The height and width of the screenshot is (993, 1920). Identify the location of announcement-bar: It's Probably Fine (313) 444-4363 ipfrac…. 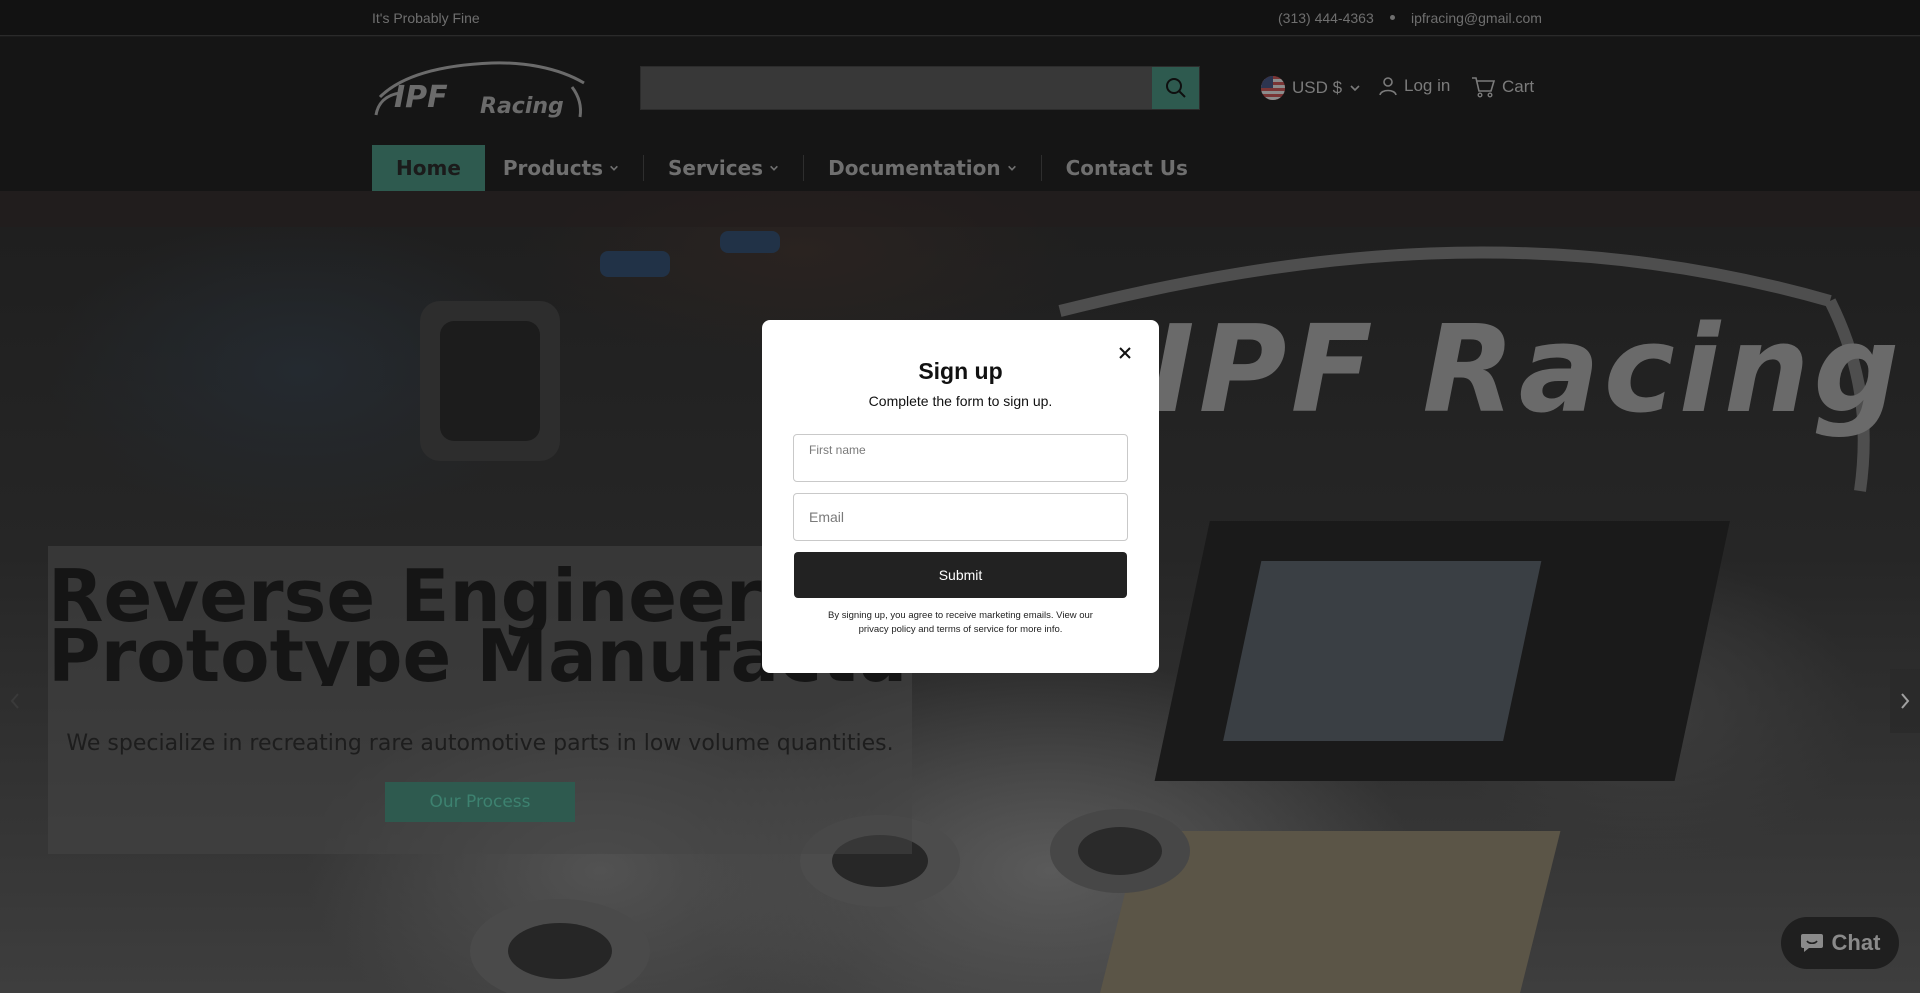
(960, 18).